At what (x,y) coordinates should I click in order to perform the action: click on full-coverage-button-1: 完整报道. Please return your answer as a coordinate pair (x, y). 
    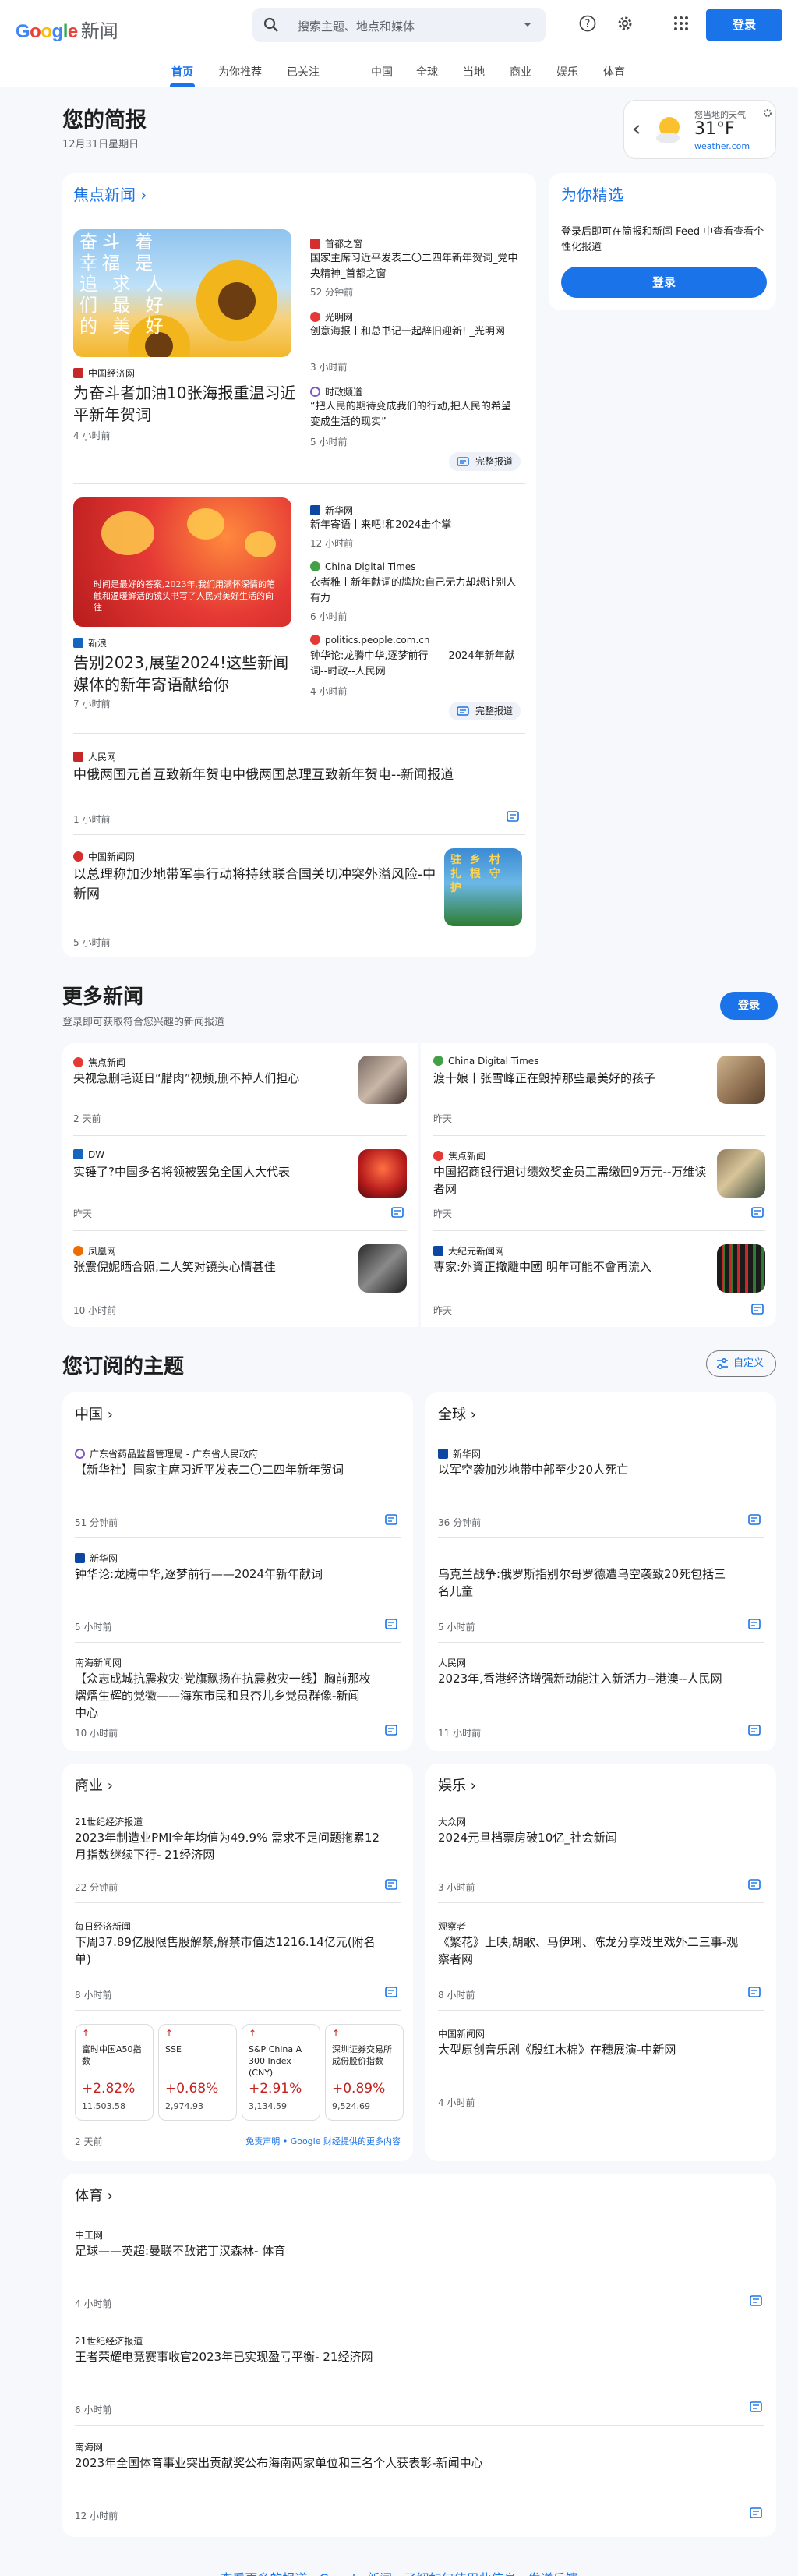
    Looking at the image, I should click on (485, 461).